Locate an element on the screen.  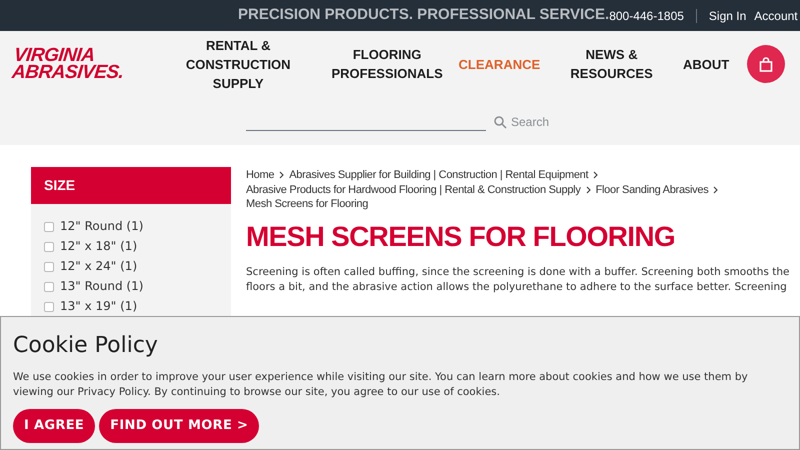
shopping-bag-icon is located at coordinates (766, 64).